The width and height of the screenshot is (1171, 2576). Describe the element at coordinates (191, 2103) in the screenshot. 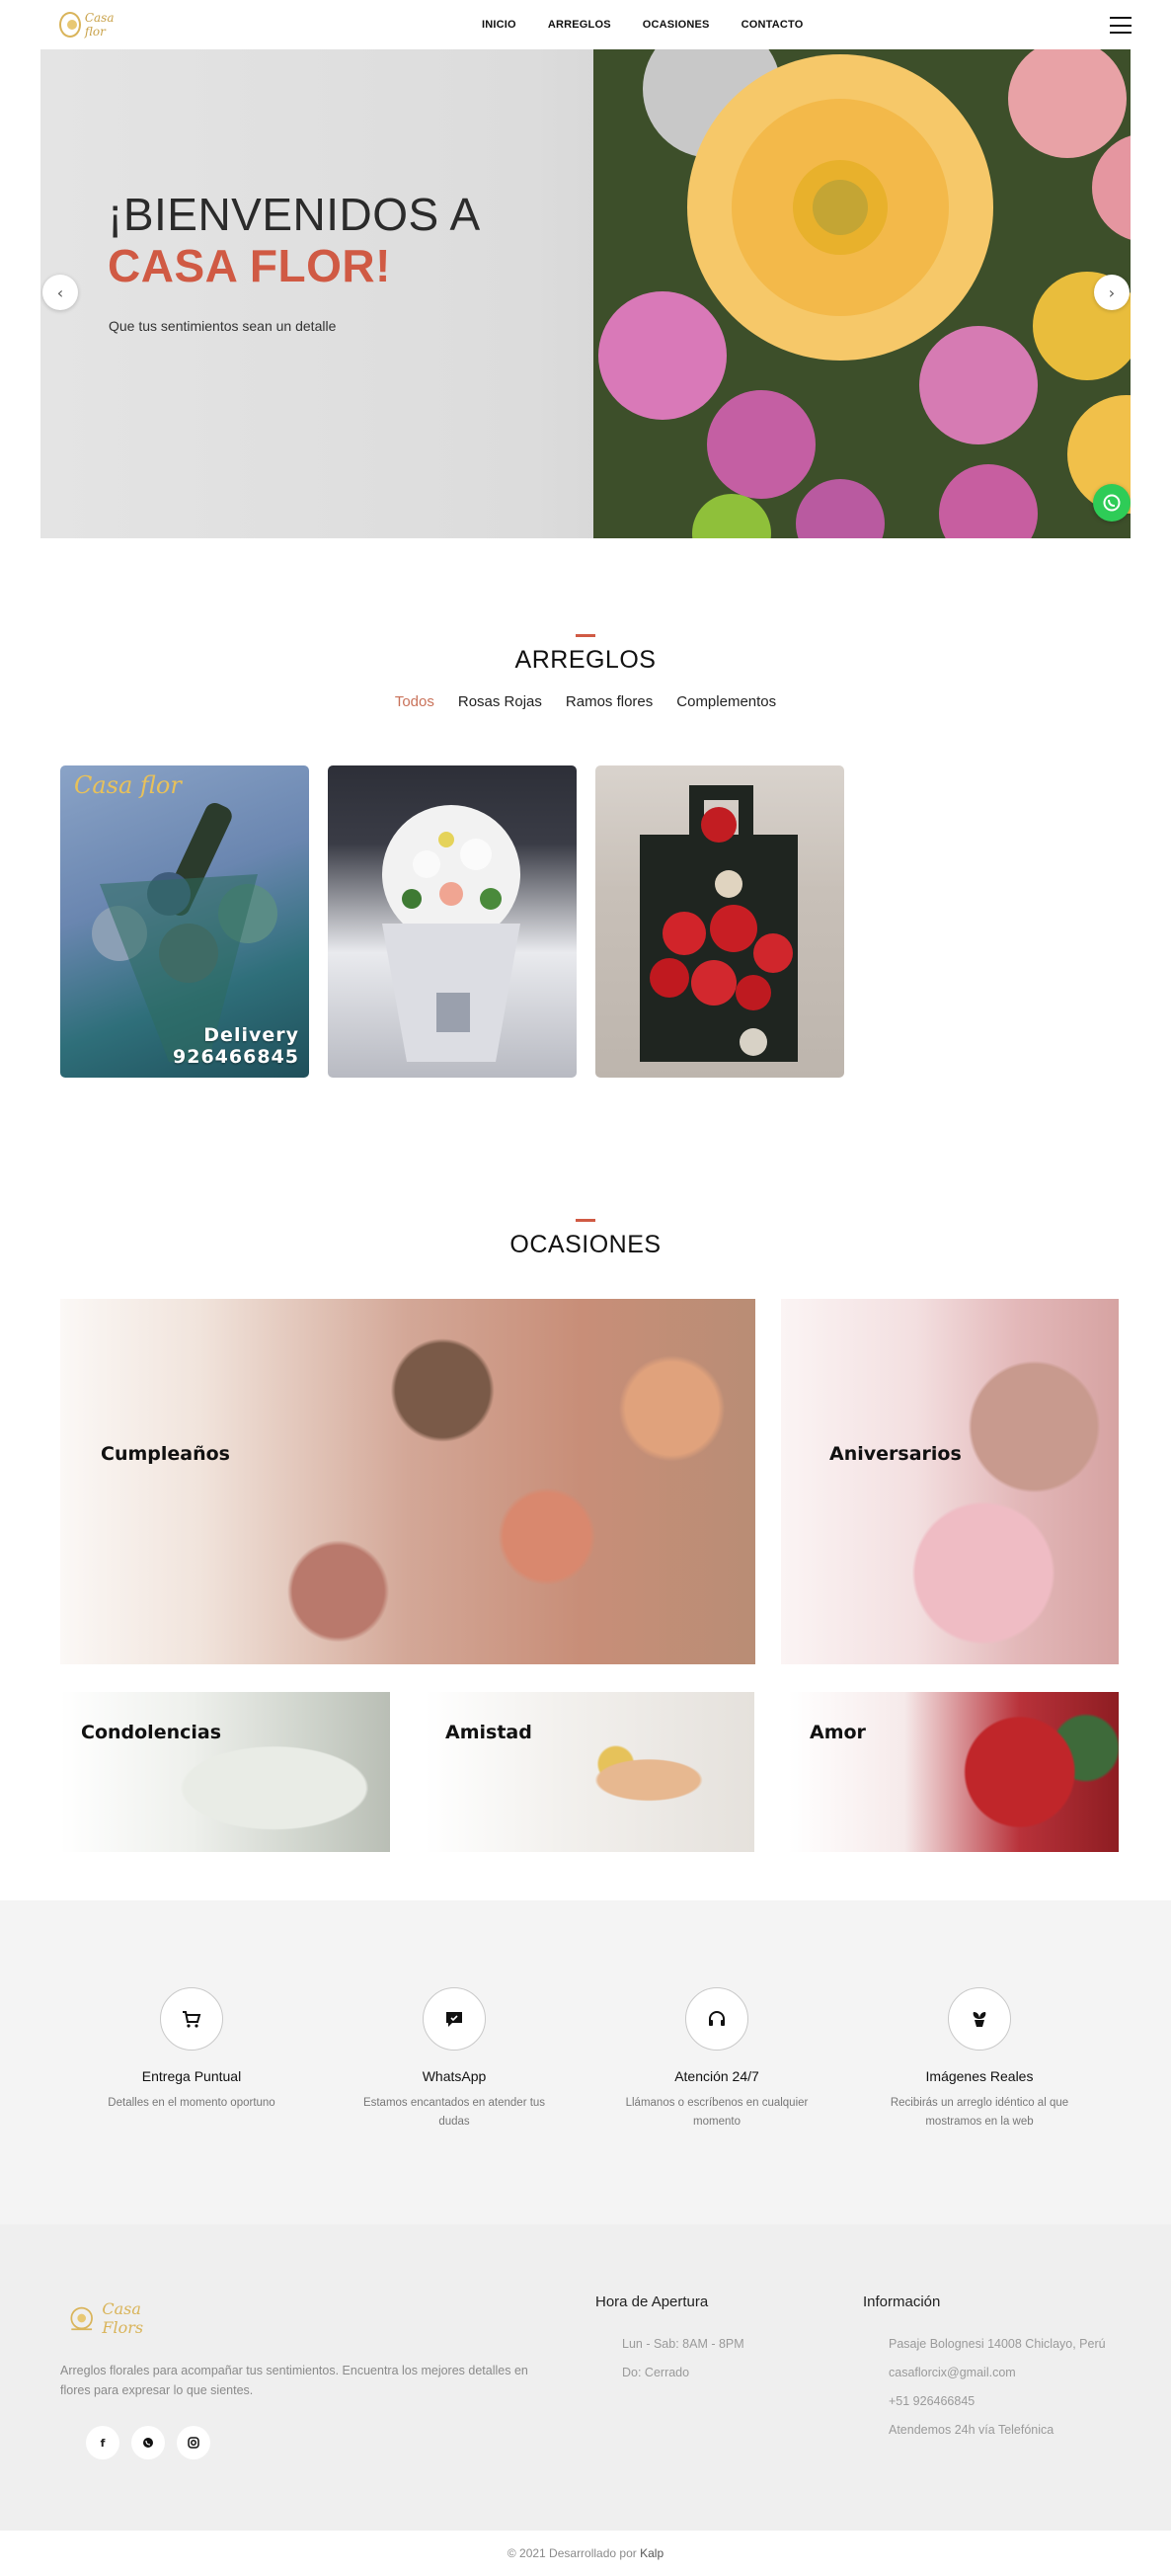

I see `feature-text: Detalles en el momento oportuno` at that location.